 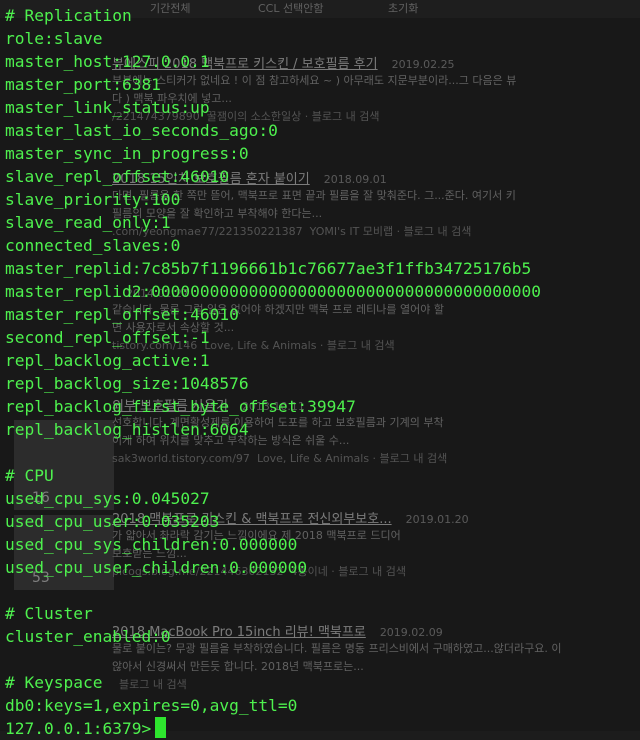 What do you see at coordinates (112, 521) in the screenshot?
I see `terminal-line: used_cpu_user:0.035203` at bounding box center [112, 521].